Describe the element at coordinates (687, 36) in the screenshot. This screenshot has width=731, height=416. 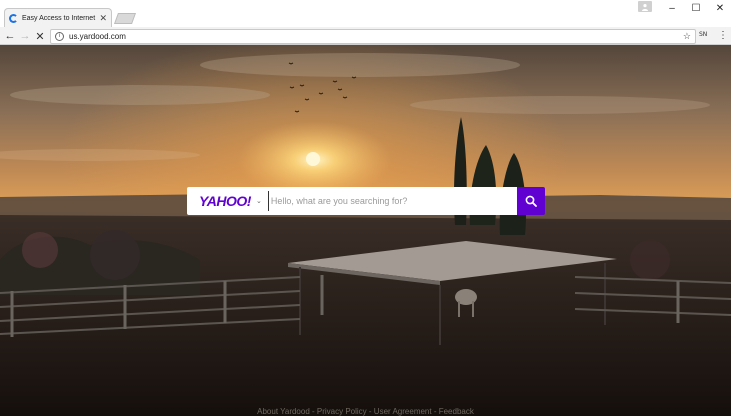
I see `bookmark-star-icon: ☆` at that location.